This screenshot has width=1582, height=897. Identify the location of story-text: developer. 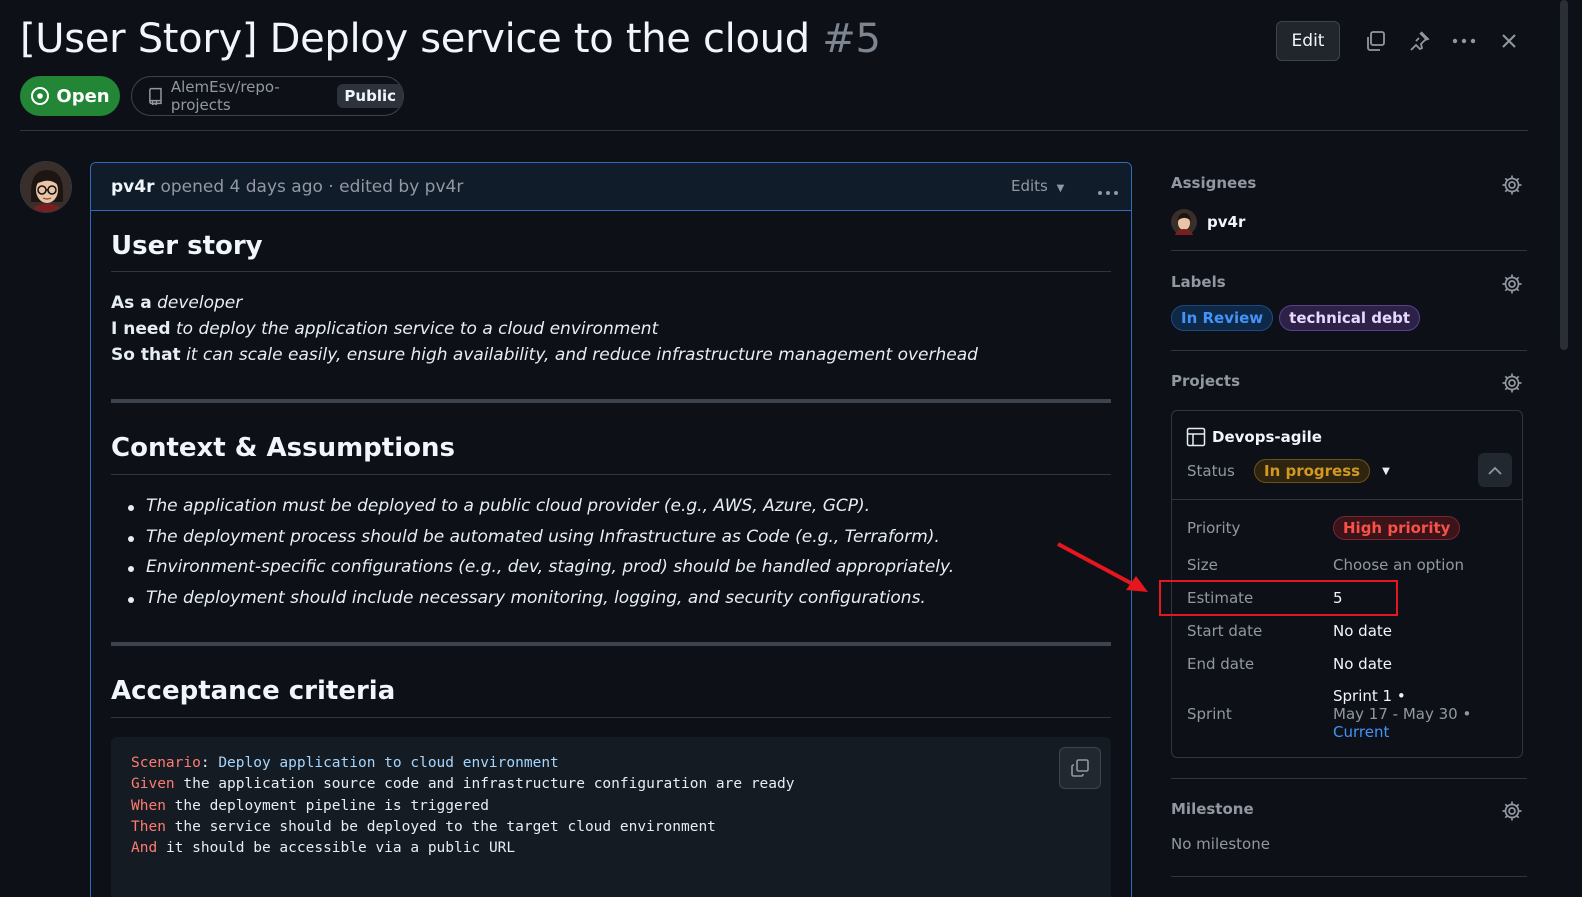
(200, 303).